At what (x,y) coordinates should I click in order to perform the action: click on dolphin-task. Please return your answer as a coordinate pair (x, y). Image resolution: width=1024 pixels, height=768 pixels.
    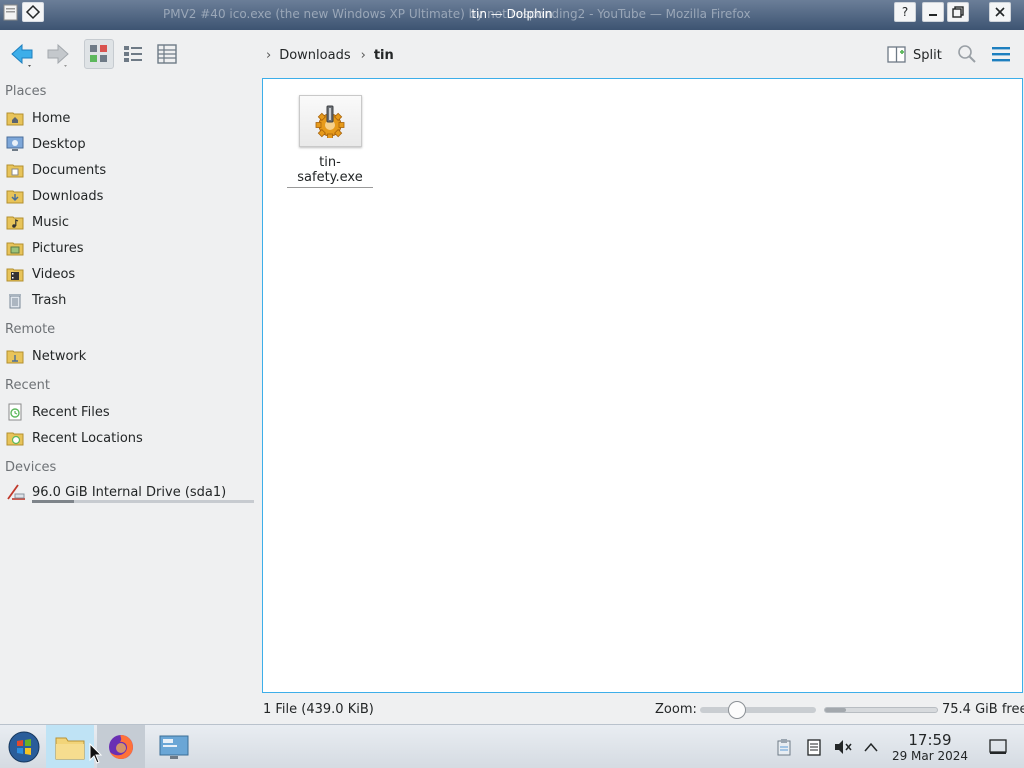
    Looking at the image, I should click on (70, 746).